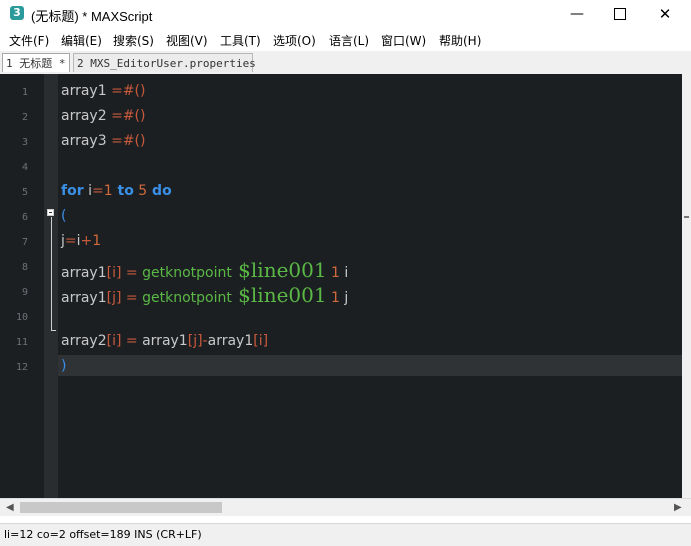 The width and height of the screenshot is (691, 546). Describe the element at coordinates (159, 191) in the screenshot. I see `keyword: do` at that location.